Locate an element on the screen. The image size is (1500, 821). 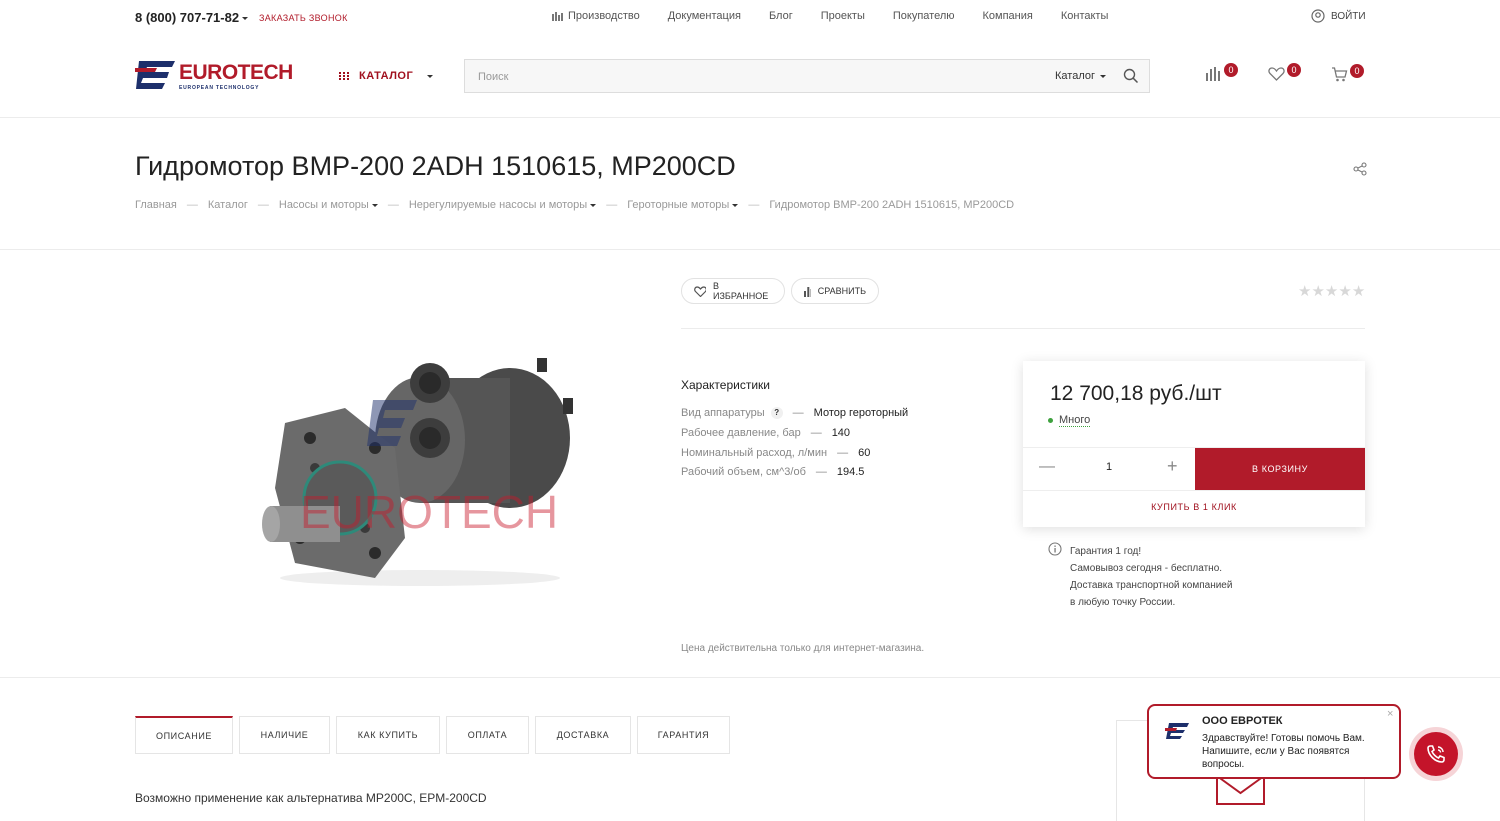
quantity-stepper: — 1 + В КОРЗИНУ is located at coordinates (1194, 469).